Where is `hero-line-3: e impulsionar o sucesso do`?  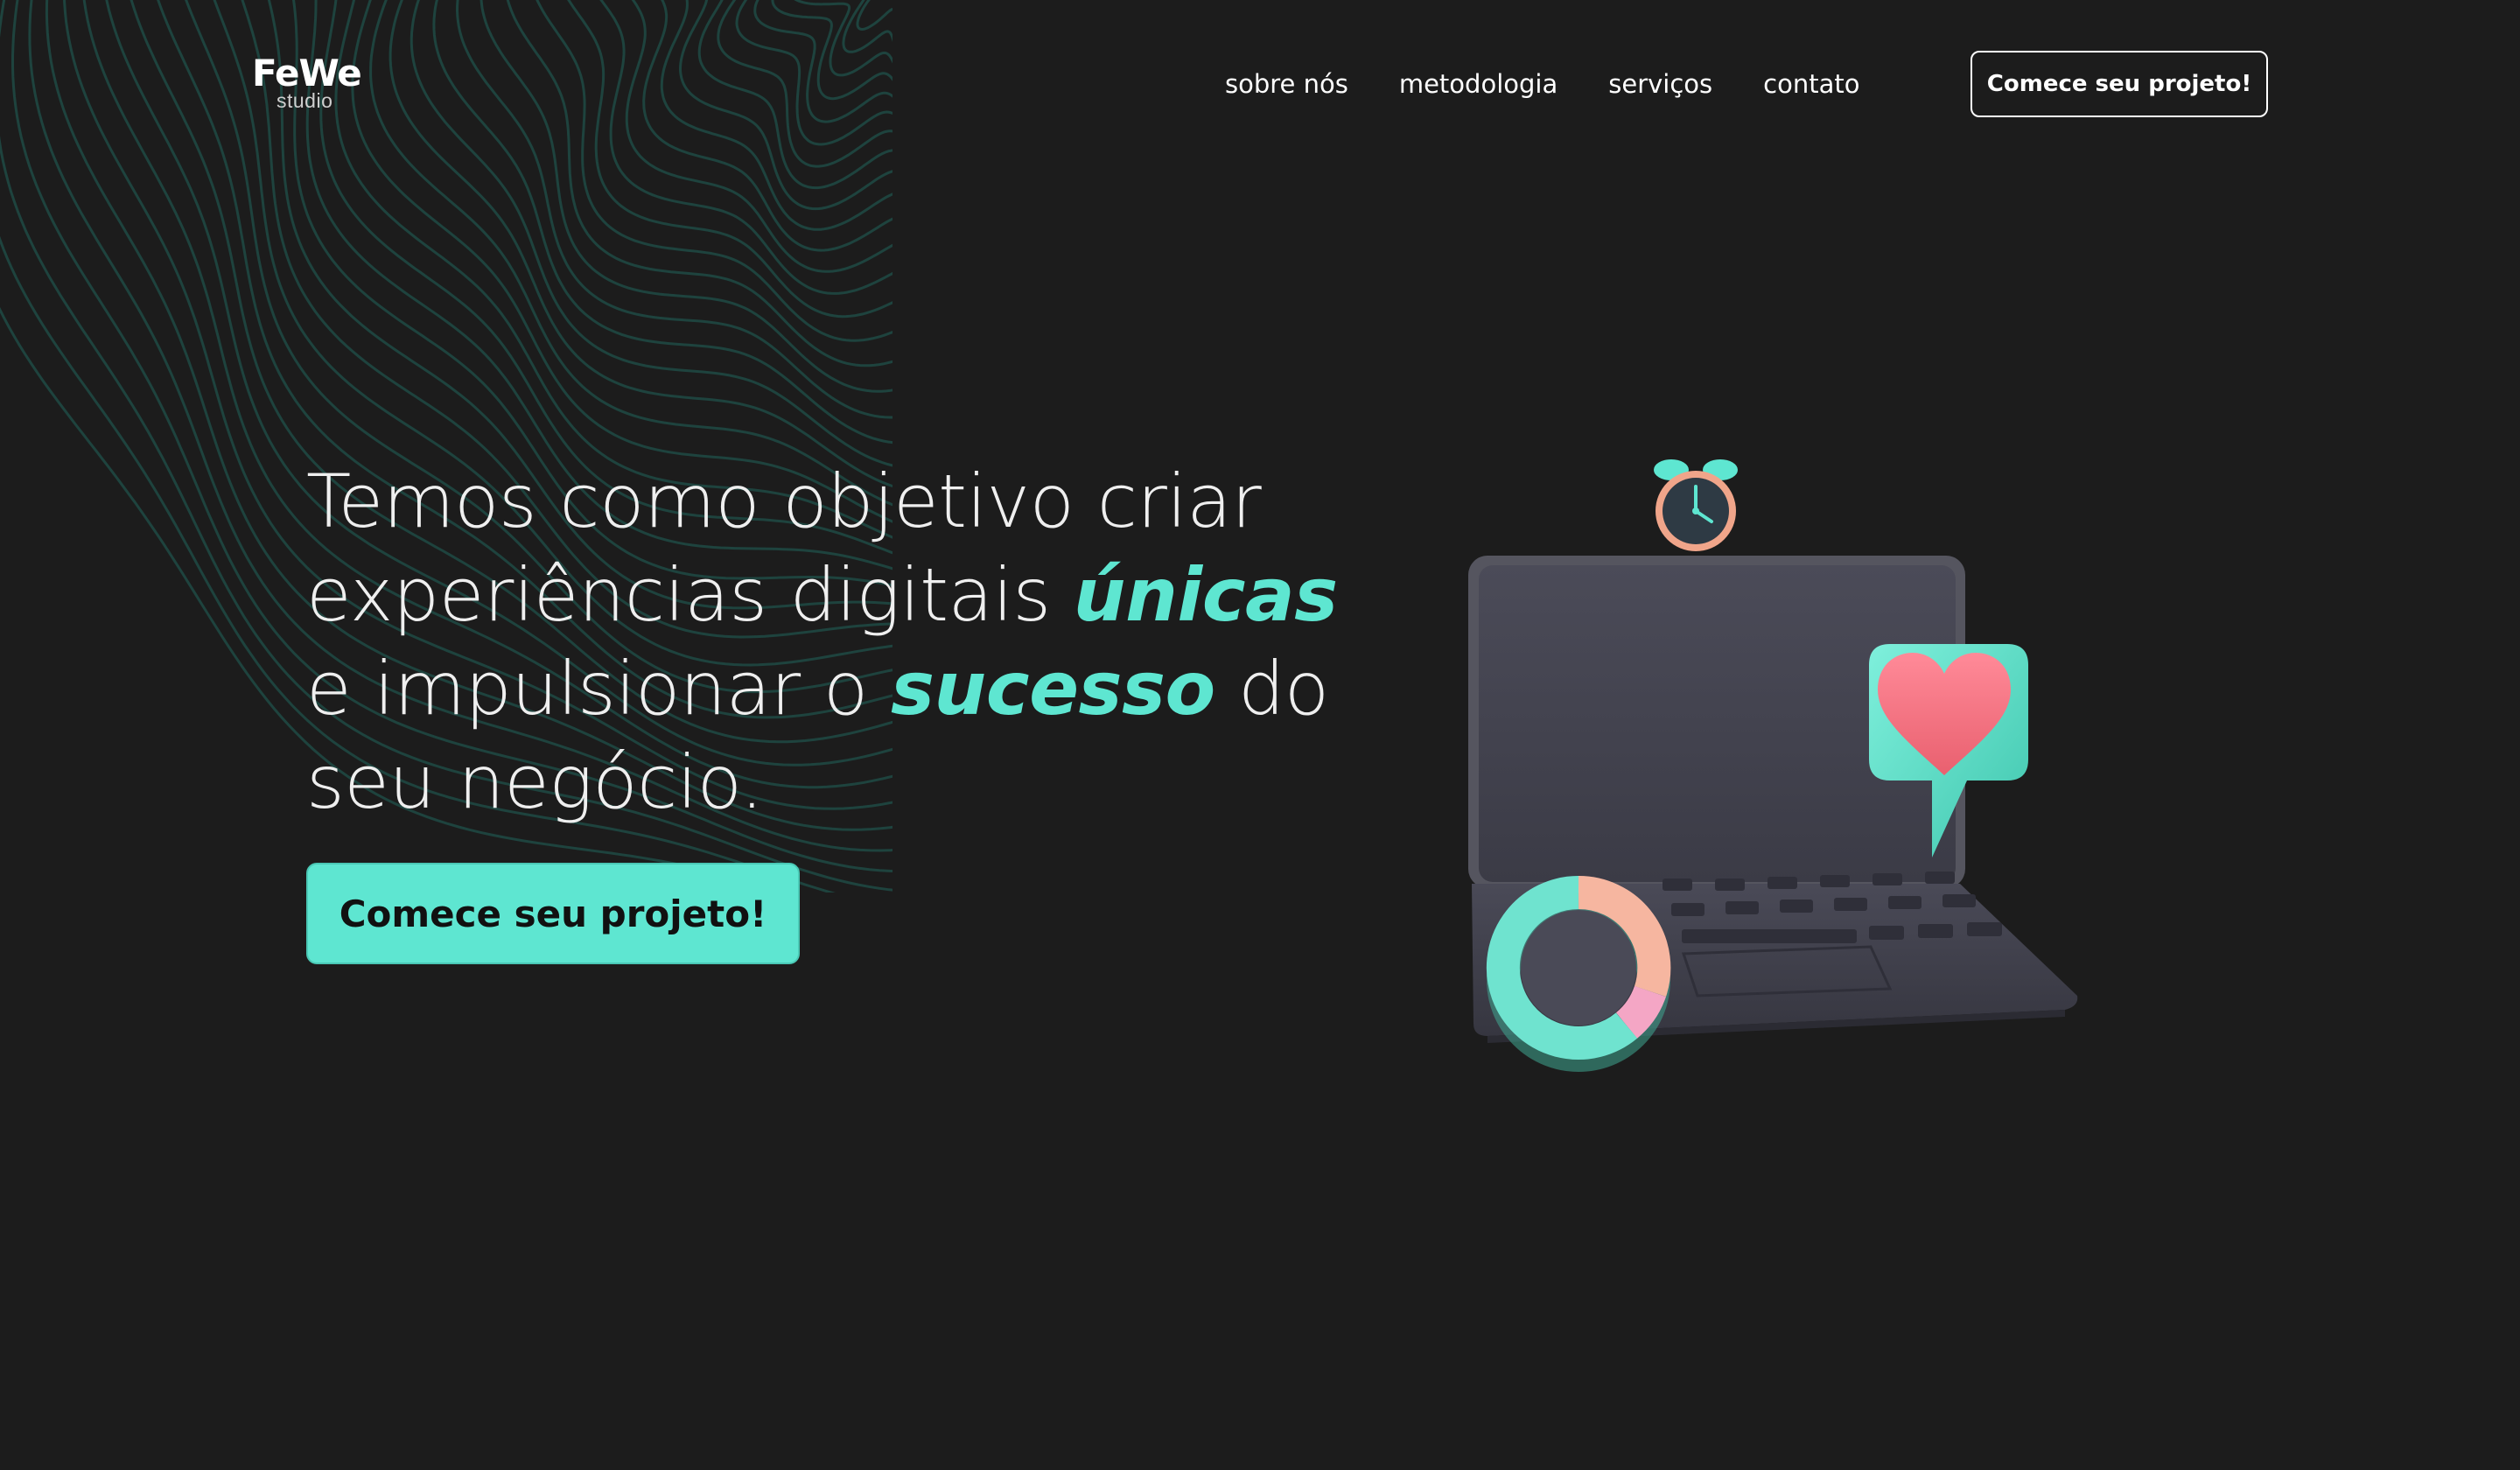 hero-line-3: e impulsionar o sucesso do is located at coordinates (844, 689).